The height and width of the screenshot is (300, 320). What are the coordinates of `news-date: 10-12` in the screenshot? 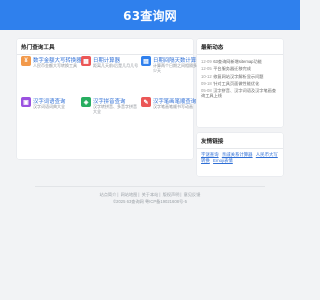 It's located at (206, 76).